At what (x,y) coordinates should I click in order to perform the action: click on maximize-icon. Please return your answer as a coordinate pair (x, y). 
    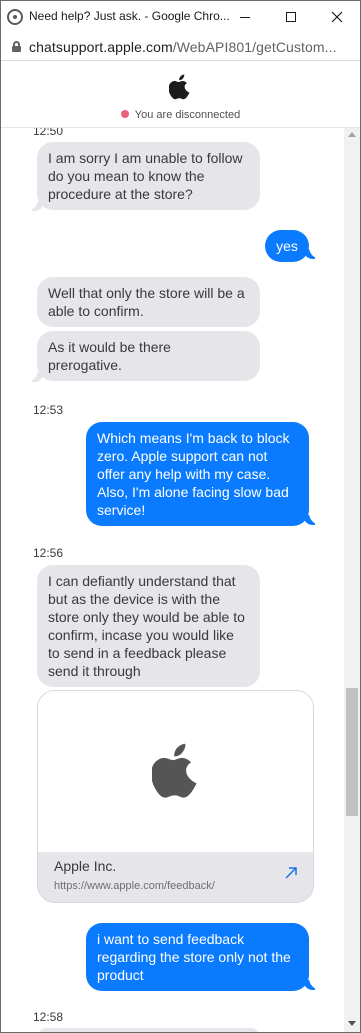
    Looking at the image, I should click on (291, 17).